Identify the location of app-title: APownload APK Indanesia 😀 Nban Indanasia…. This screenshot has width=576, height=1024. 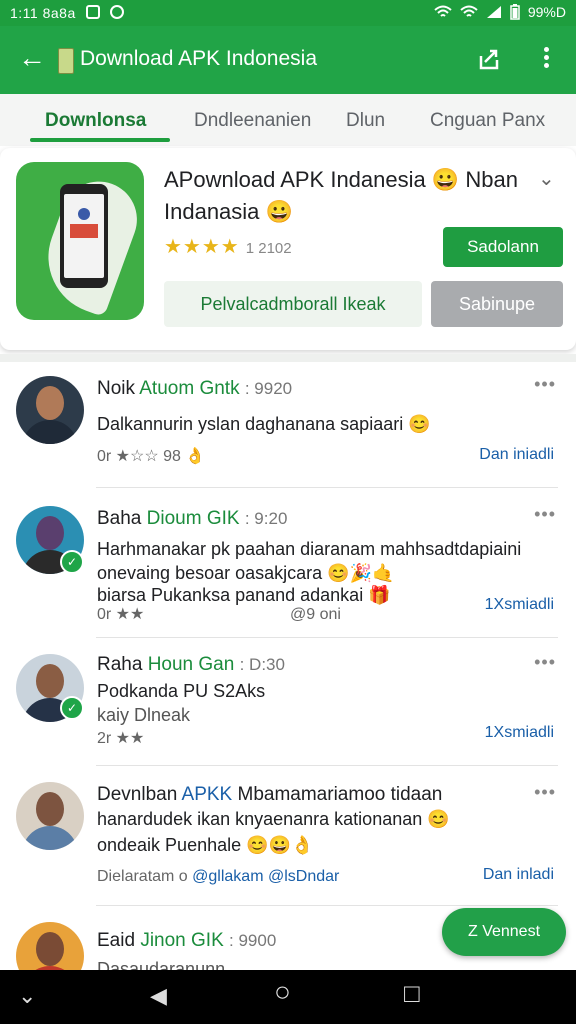
(341, 195).